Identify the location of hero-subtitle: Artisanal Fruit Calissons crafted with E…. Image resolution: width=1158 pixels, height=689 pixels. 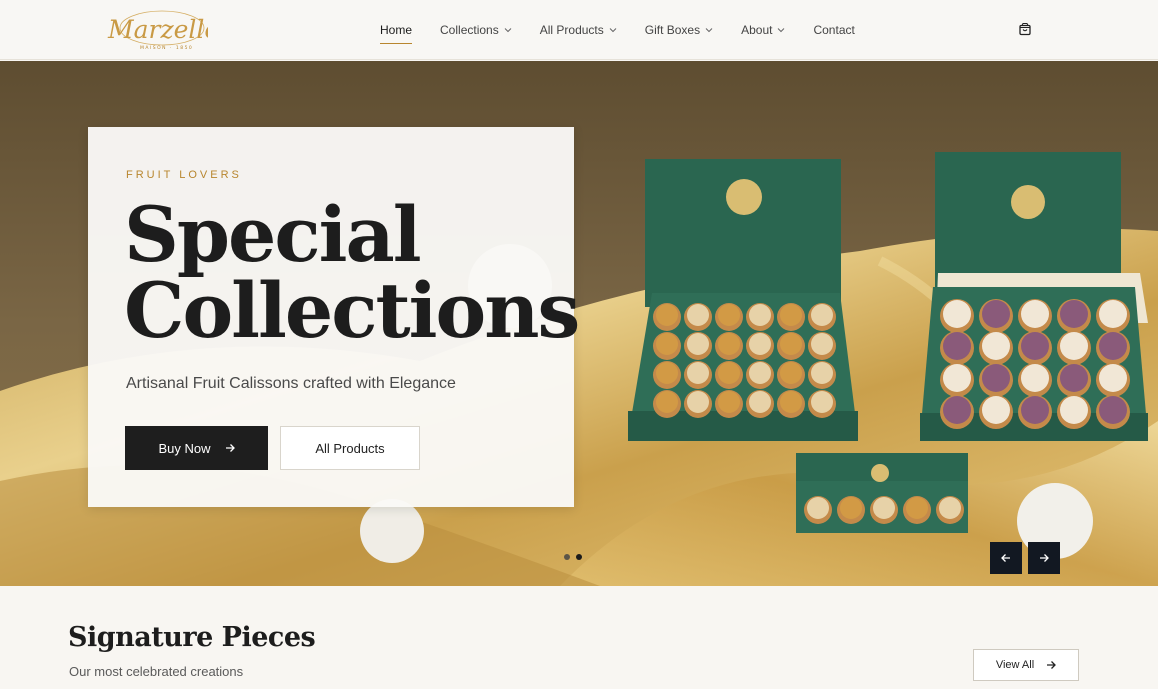
(291, 383).